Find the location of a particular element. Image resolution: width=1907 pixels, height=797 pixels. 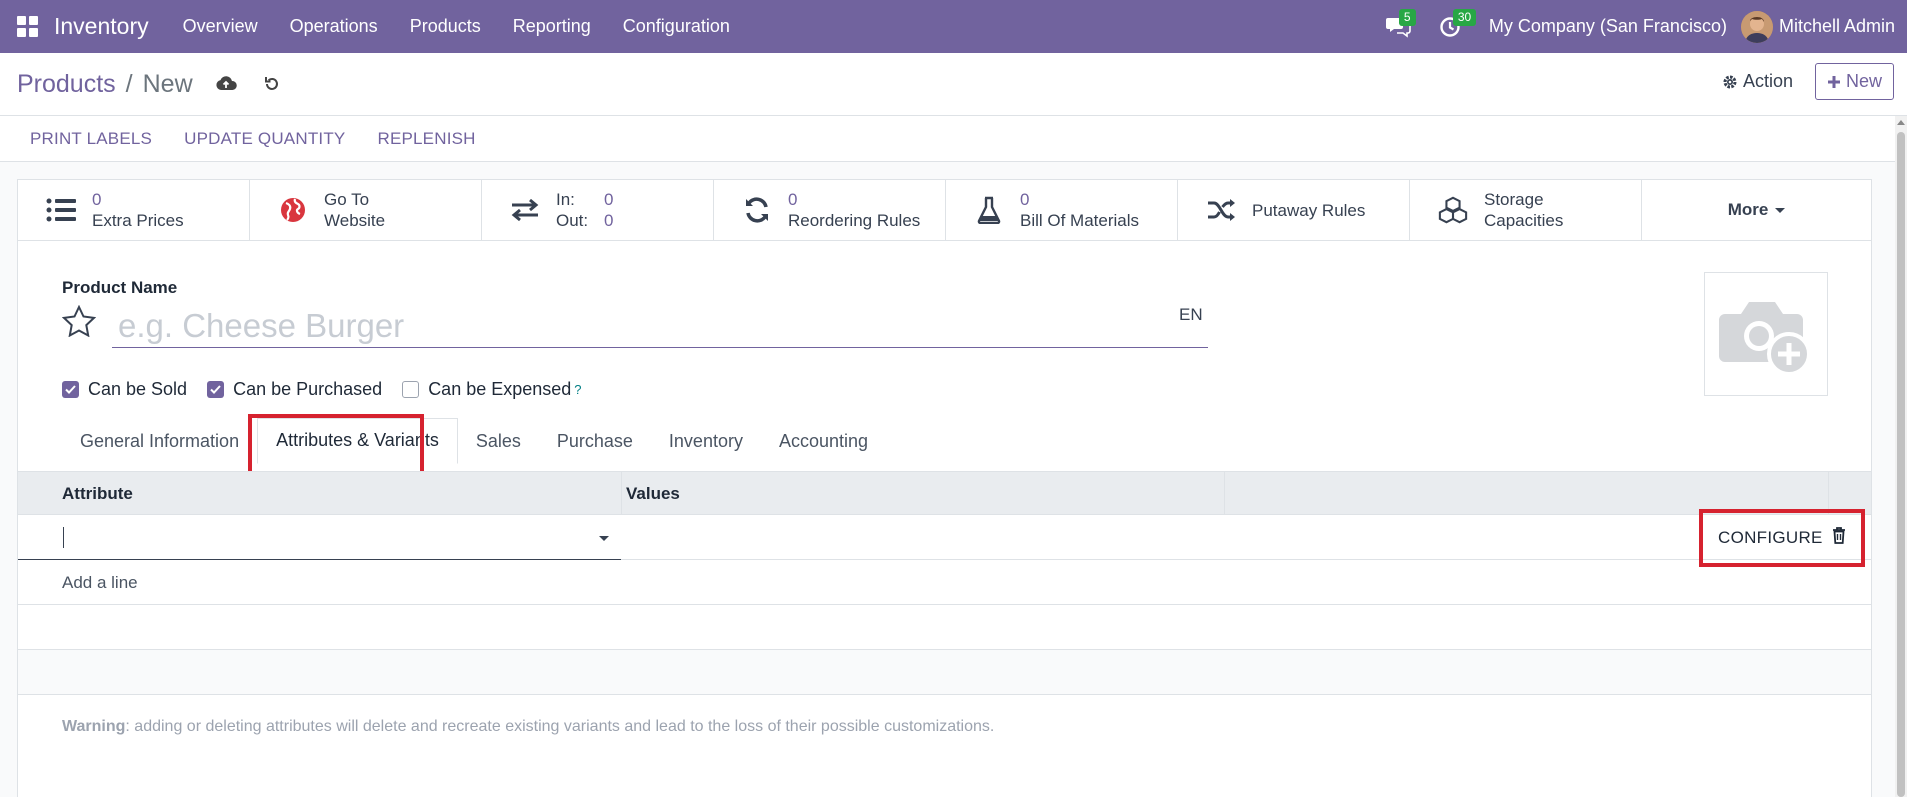

bom-count: 0 is located at coordinates (1025, 199).